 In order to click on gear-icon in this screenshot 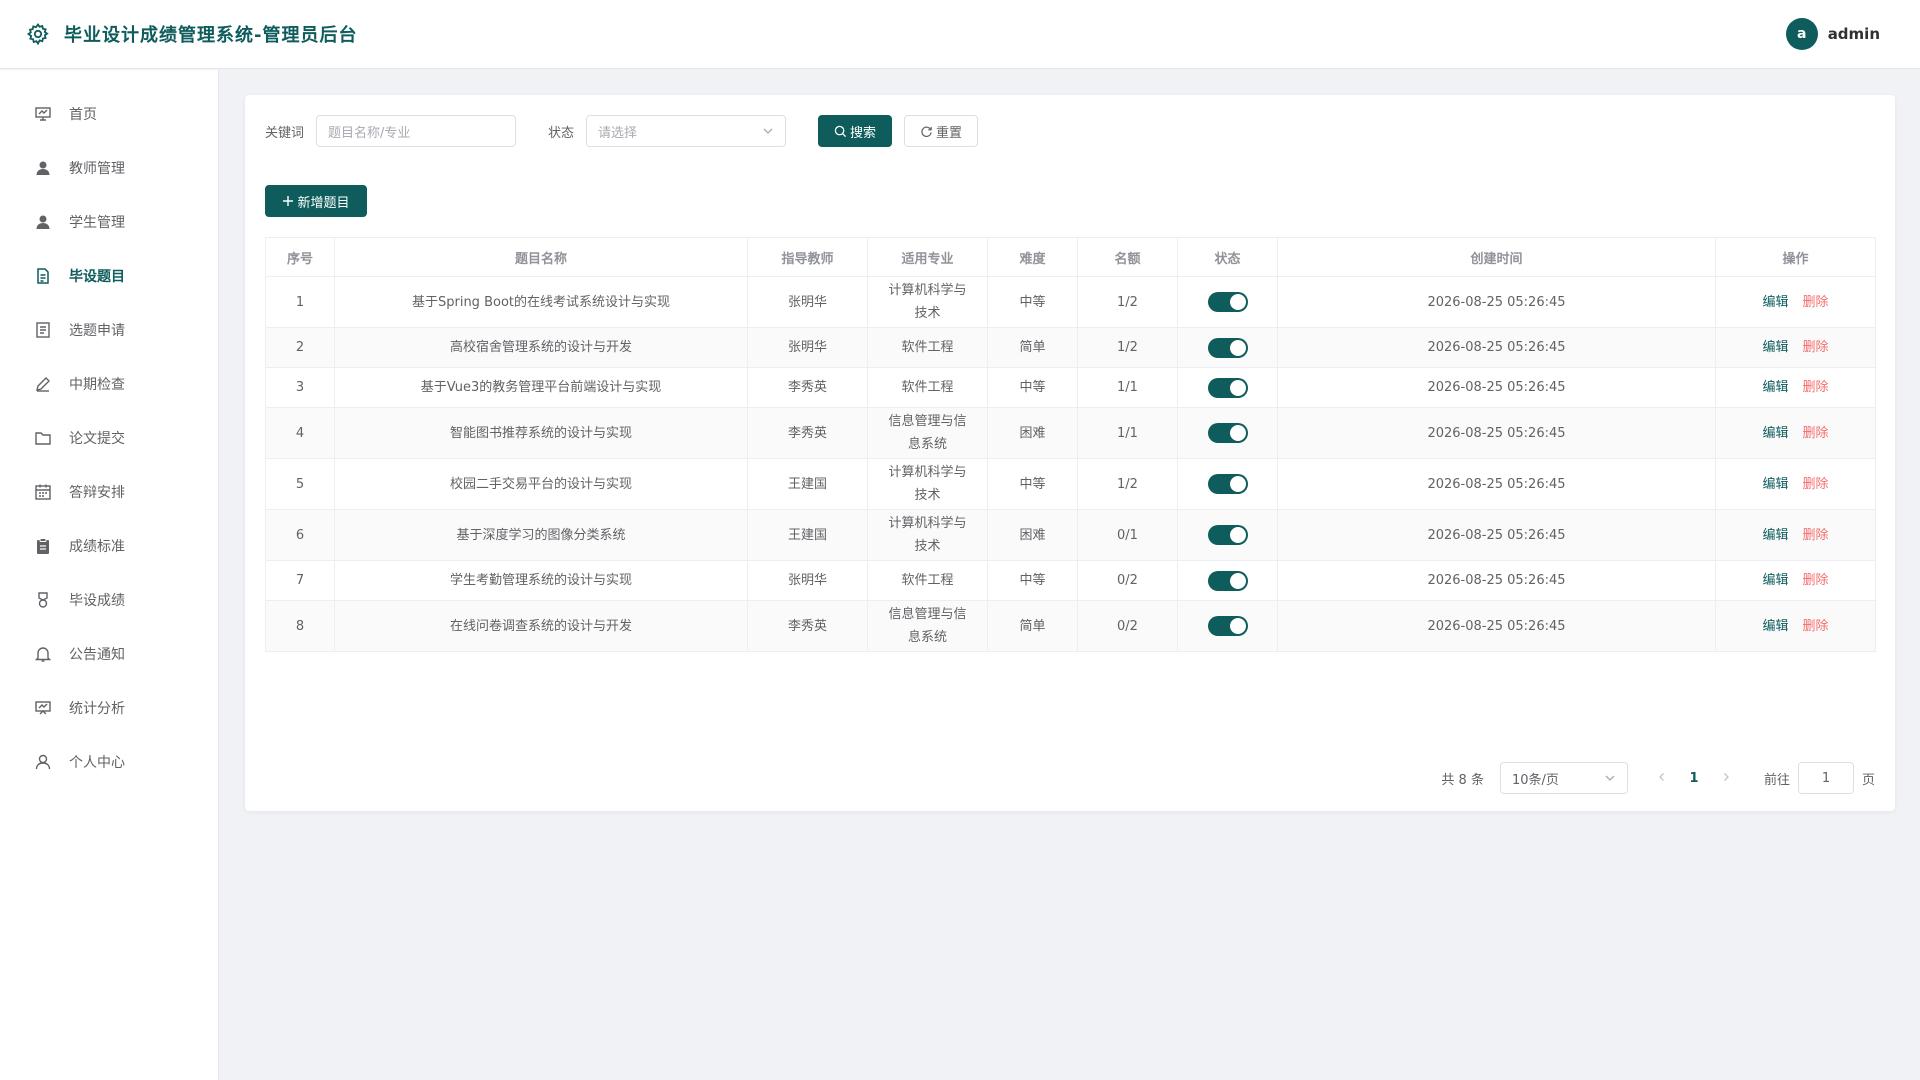, I will do `click(38, 34)`.